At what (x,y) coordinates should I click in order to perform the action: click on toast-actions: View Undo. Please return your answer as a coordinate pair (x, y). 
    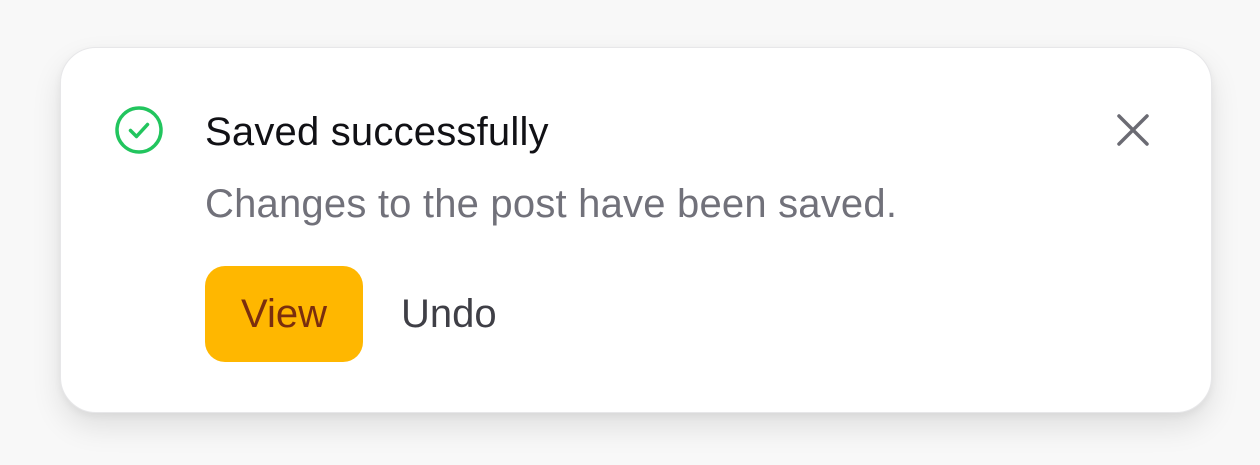
    Looking at the image, I should click on (648, 314).